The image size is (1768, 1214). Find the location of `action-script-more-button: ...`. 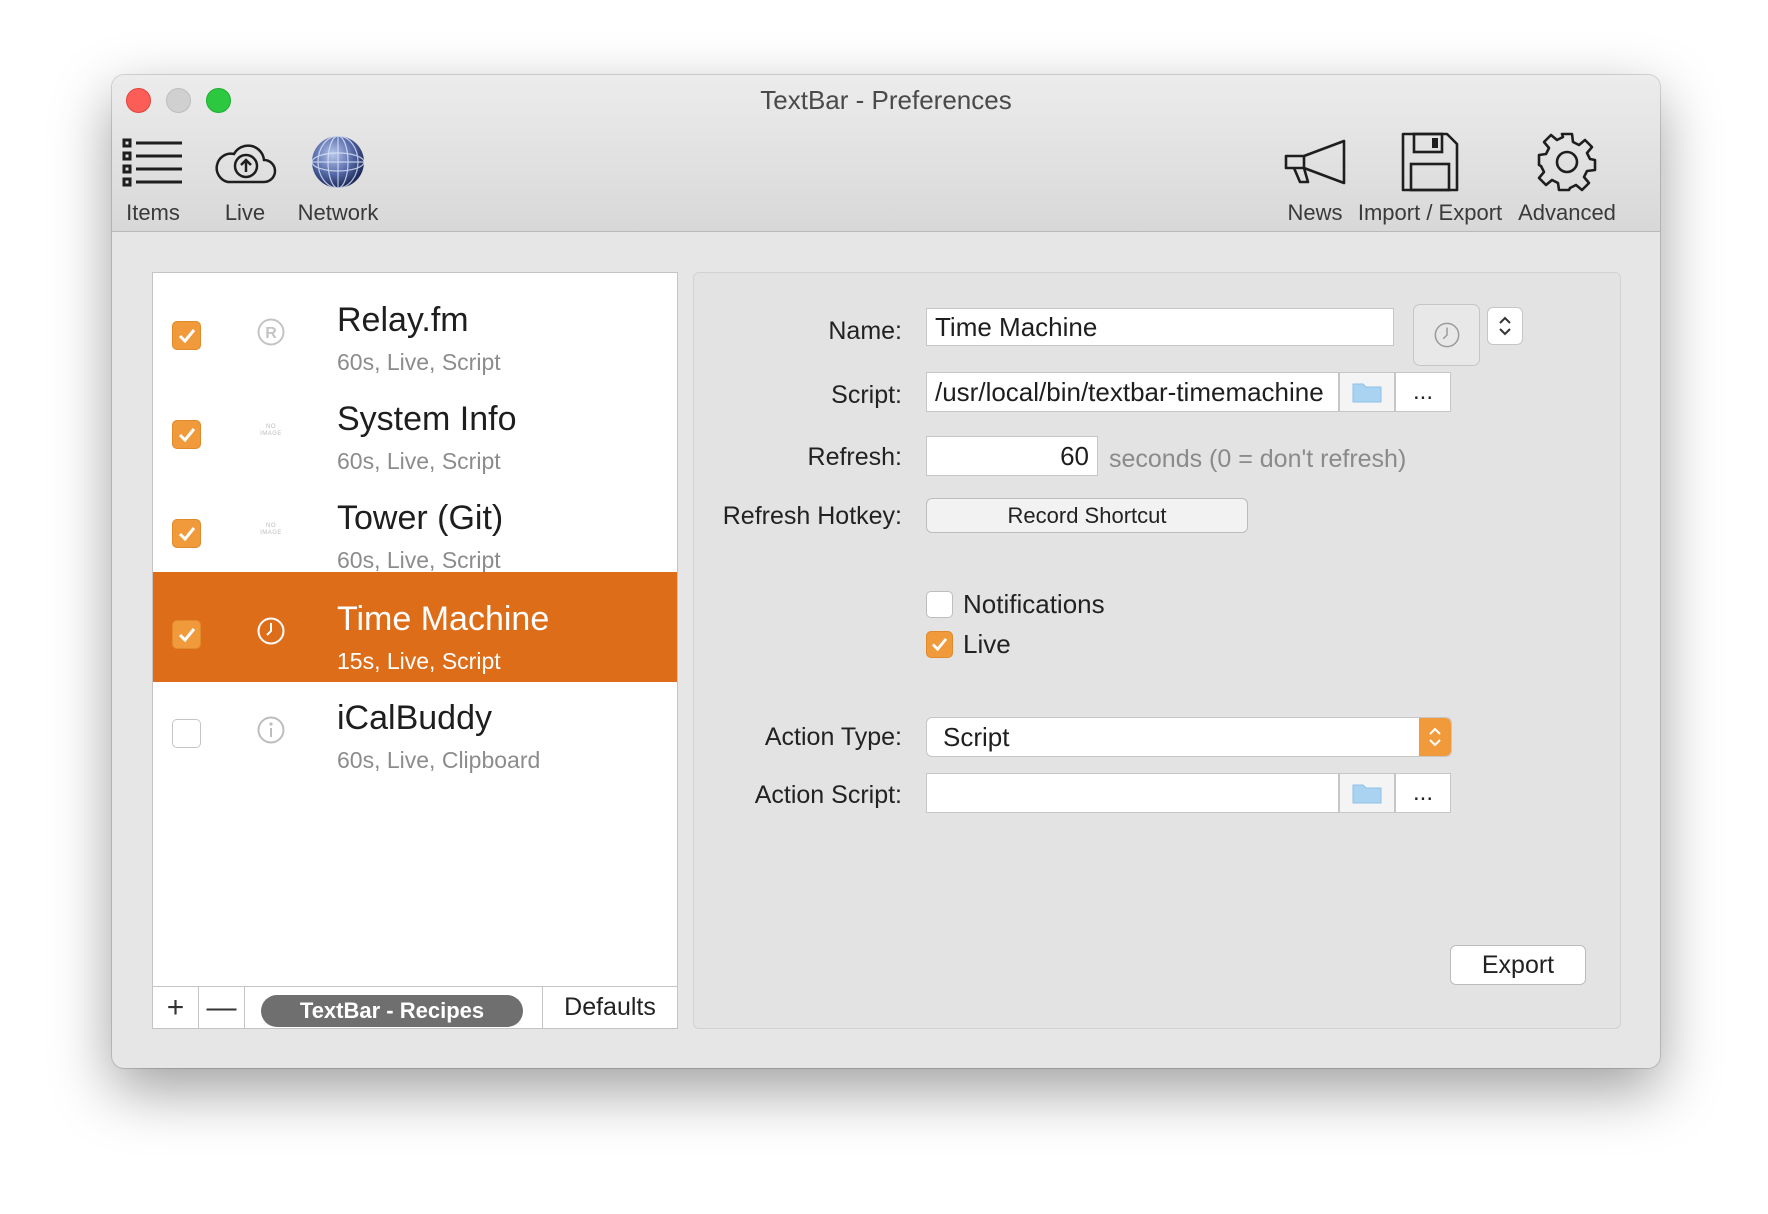

action-script-more-button: ... is located at coordinates (1423, 793).